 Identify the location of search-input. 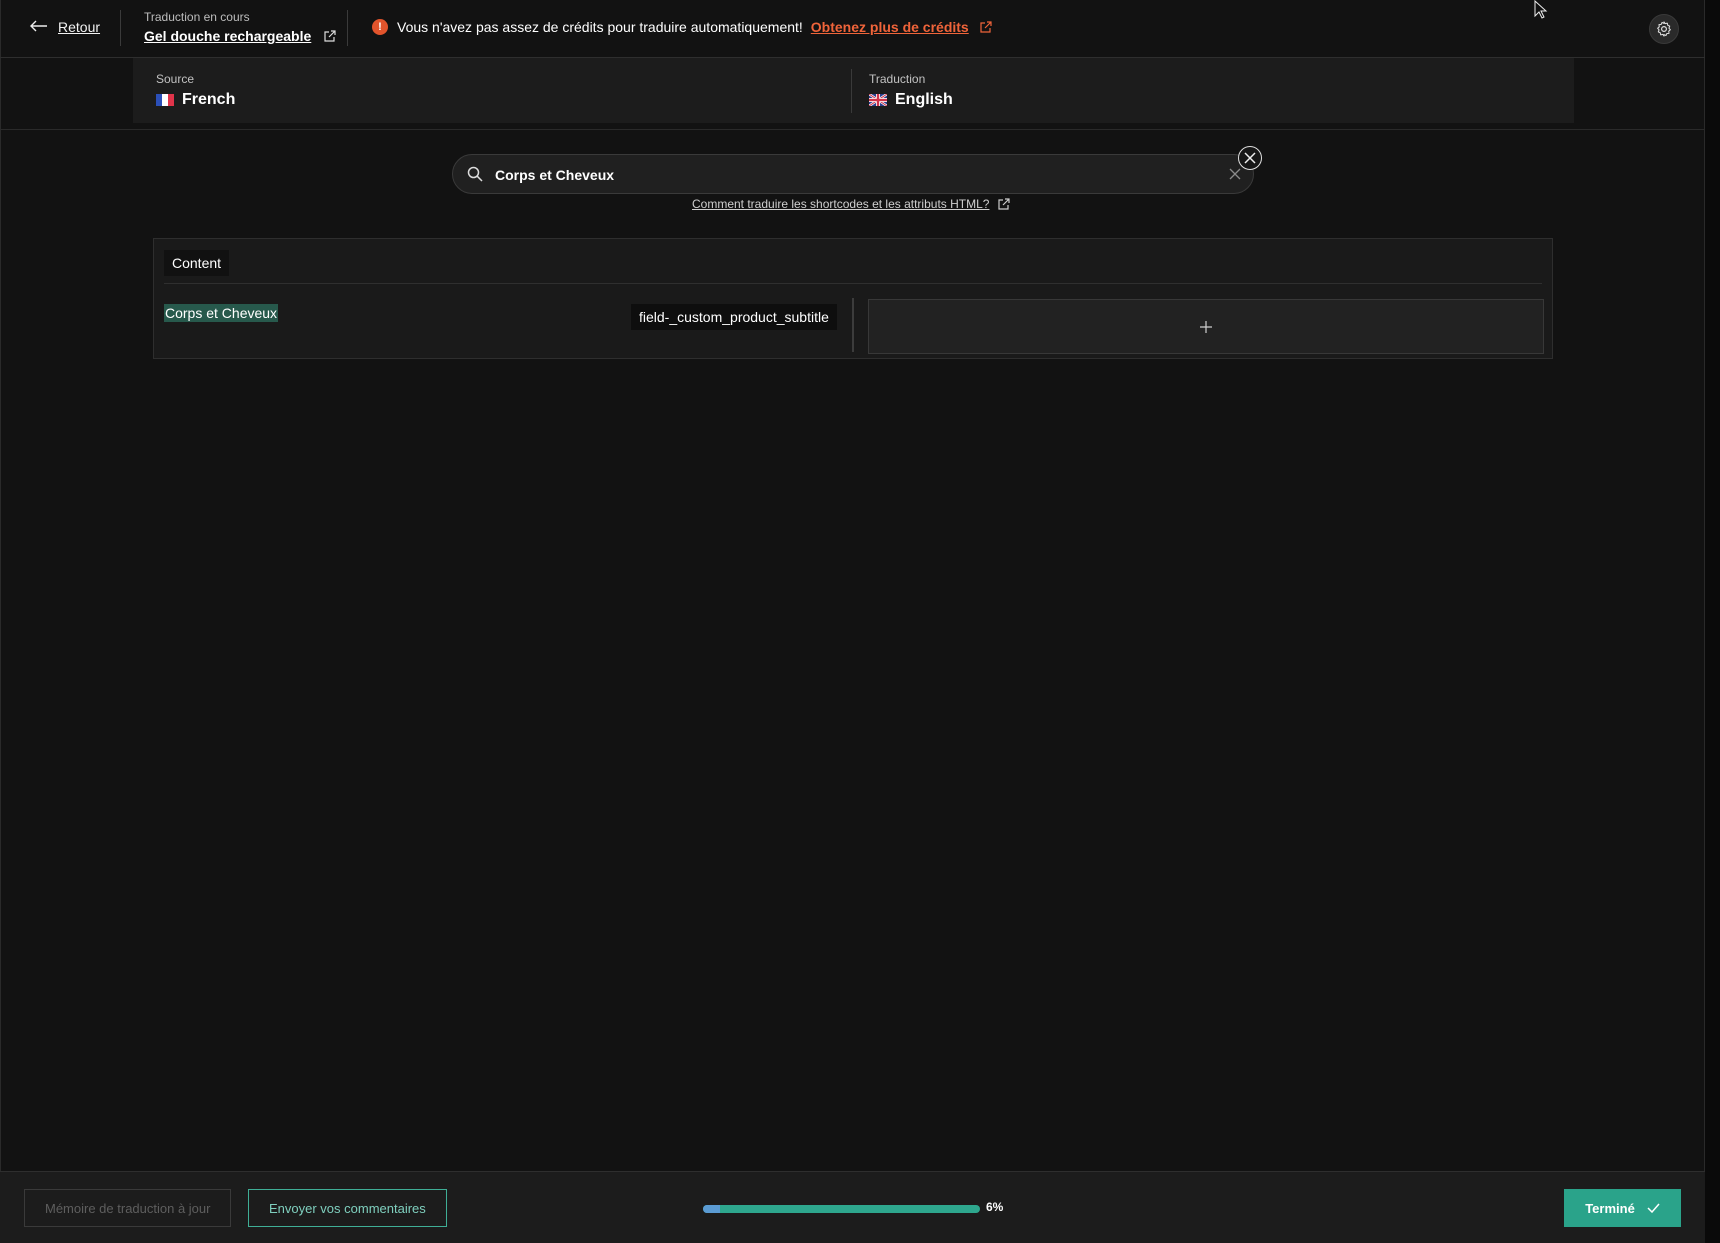
(845, 175).